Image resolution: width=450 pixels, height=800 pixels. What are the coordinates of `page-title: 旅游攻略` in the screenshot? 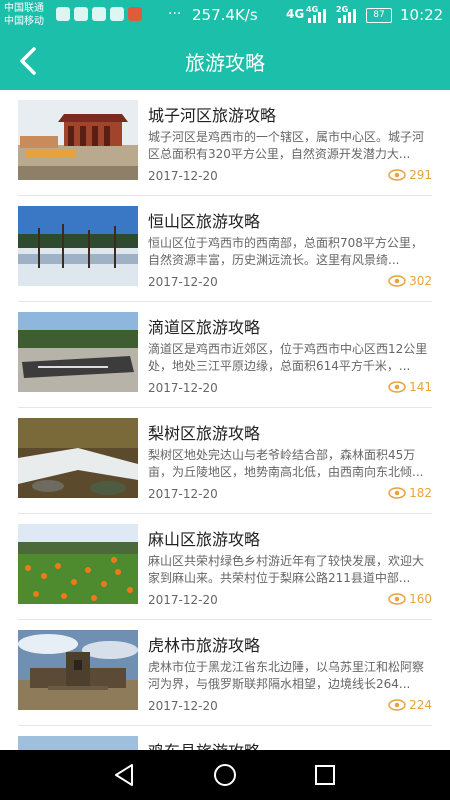 It's located at (225, 63).